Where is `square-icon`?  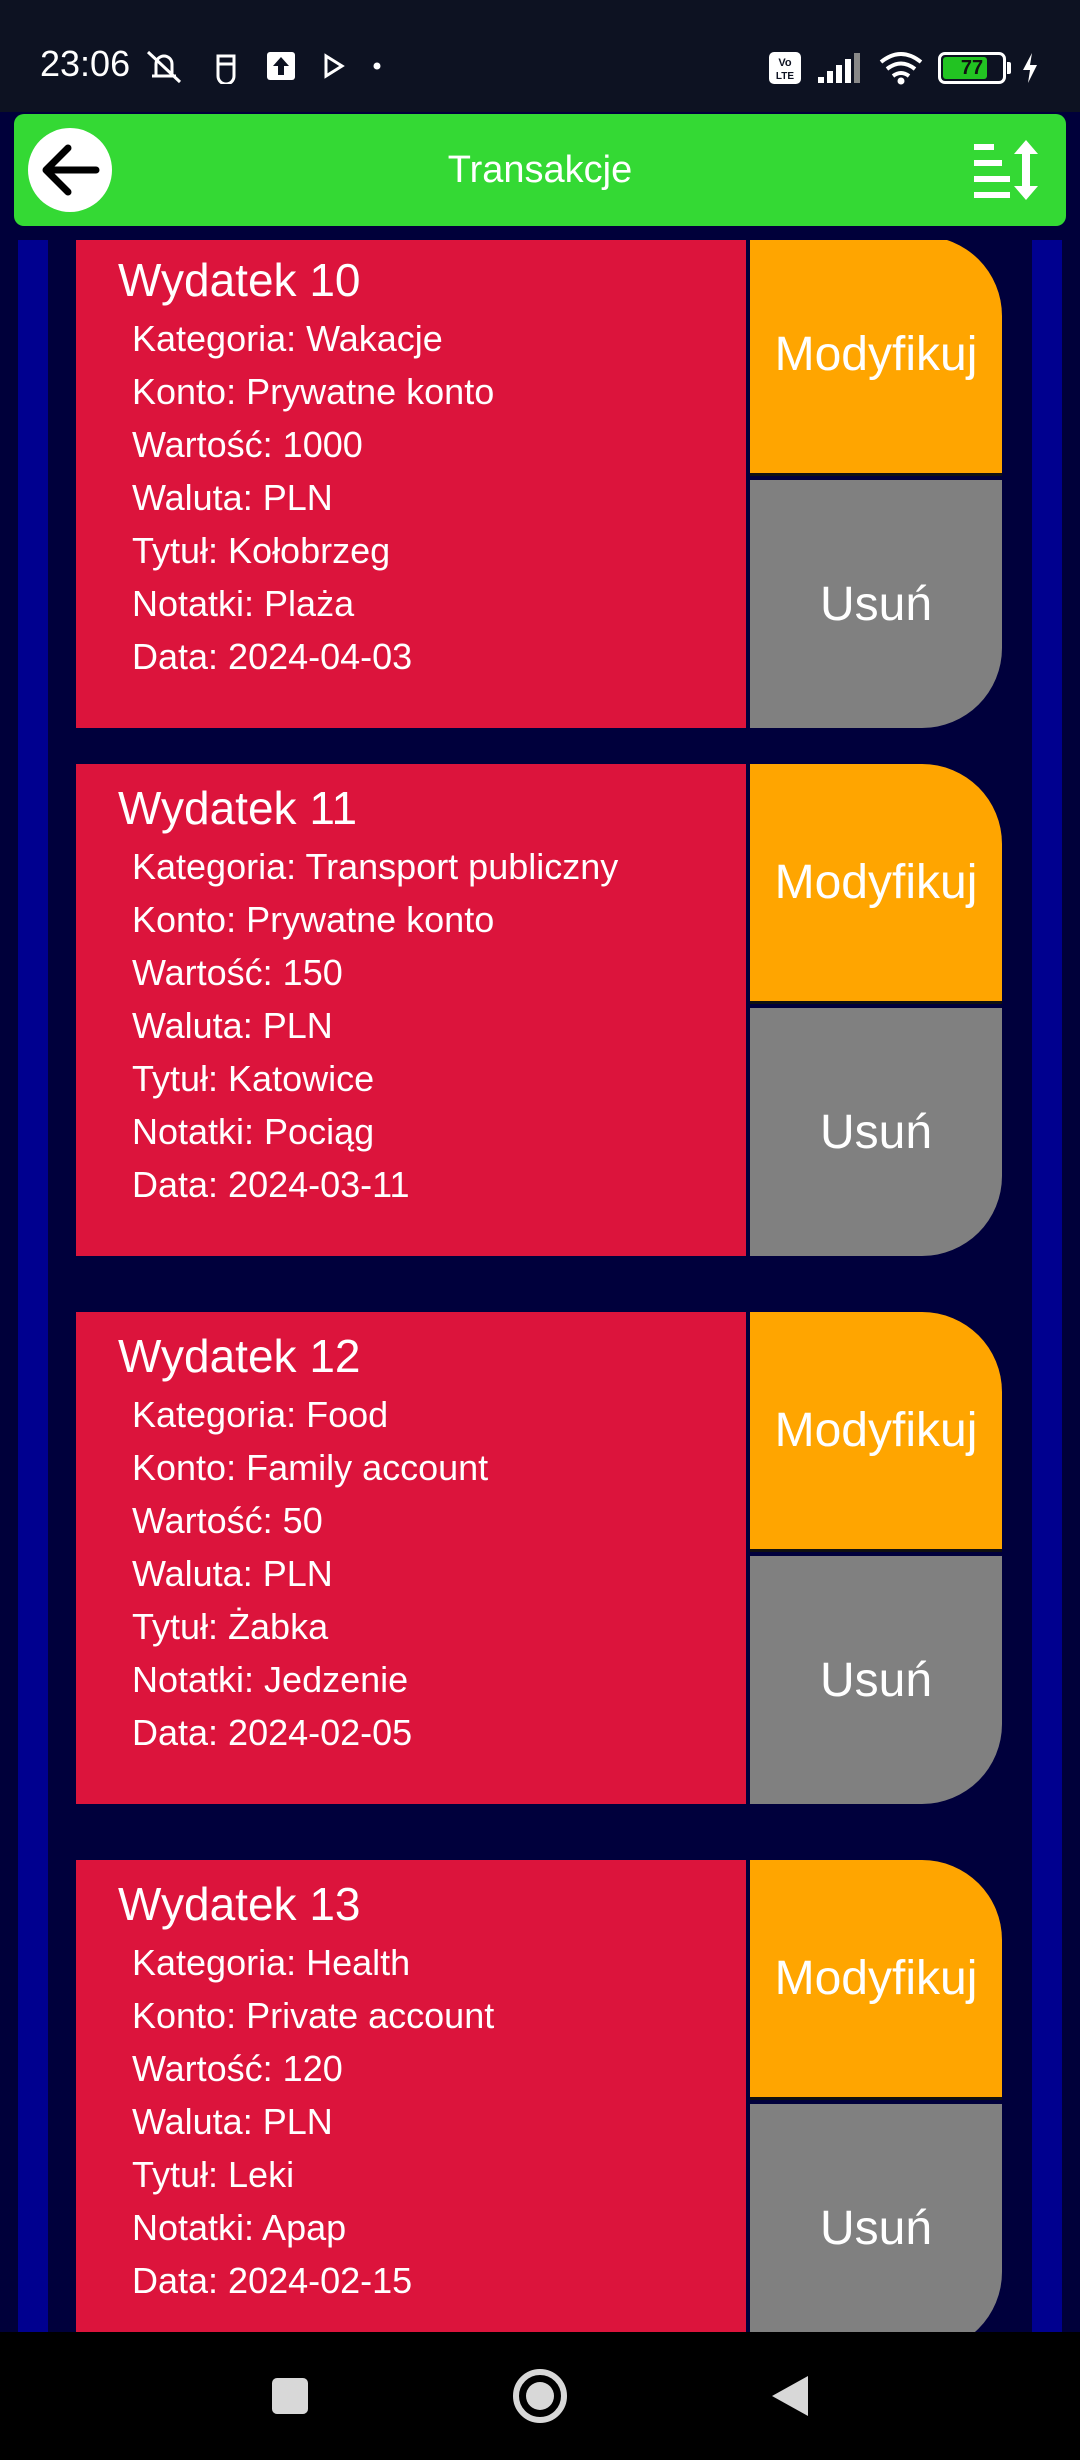
square-icon is located at coordinates (290, 2396).